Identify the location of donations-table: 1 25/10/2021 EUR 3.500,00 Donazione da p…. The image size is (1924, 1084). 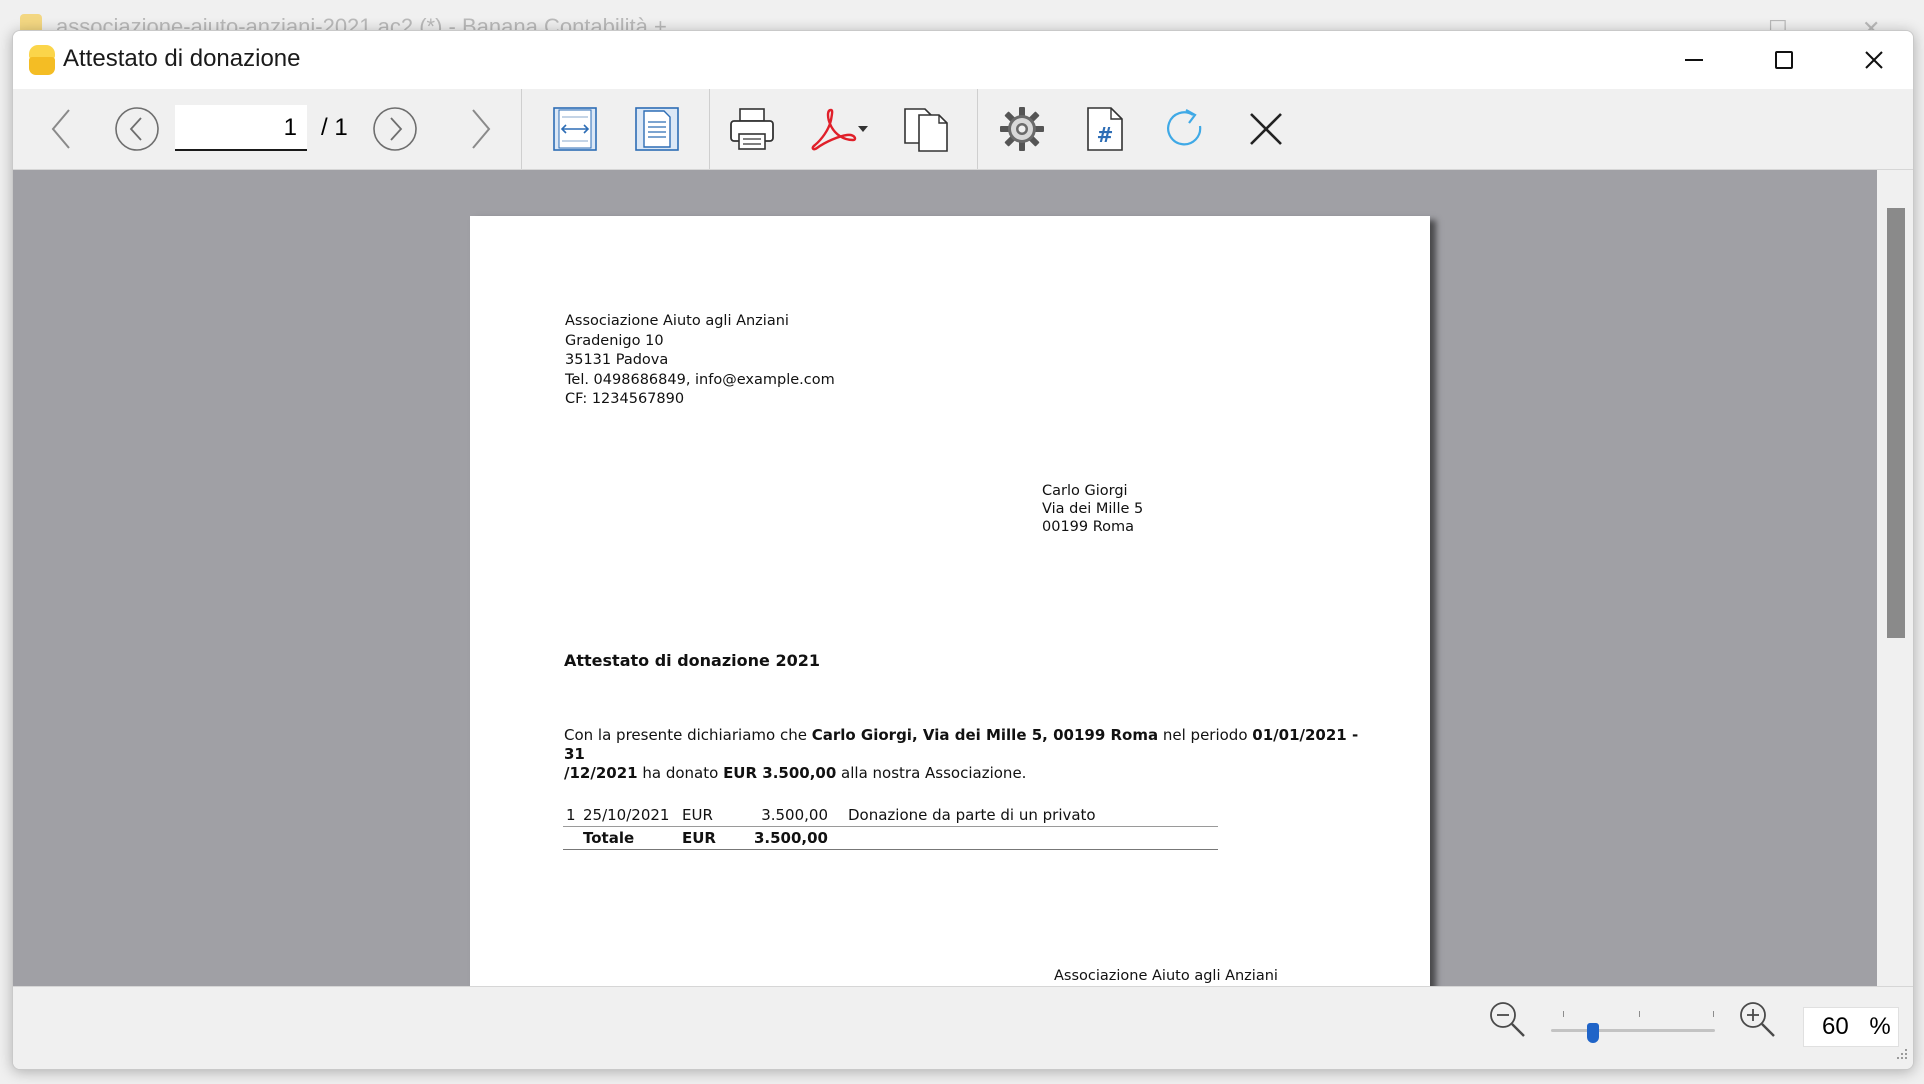
(890, 827).